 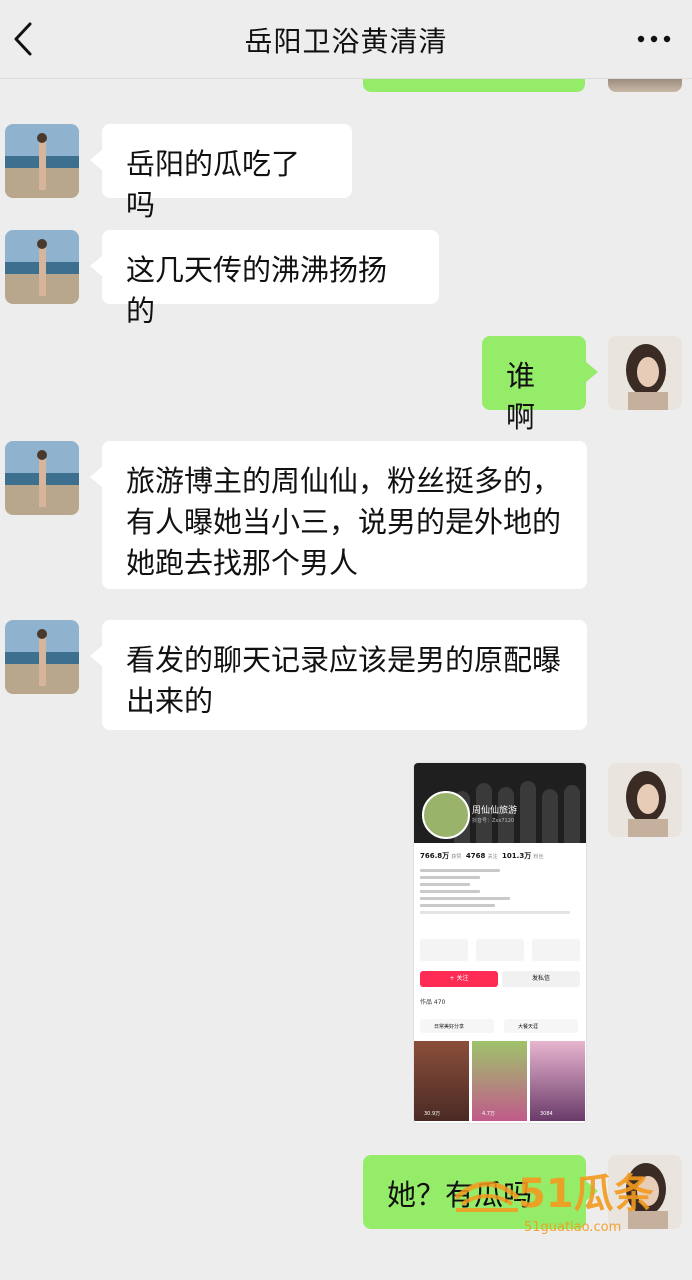 I want to click on profile-actions, so click(x=500, y=950).